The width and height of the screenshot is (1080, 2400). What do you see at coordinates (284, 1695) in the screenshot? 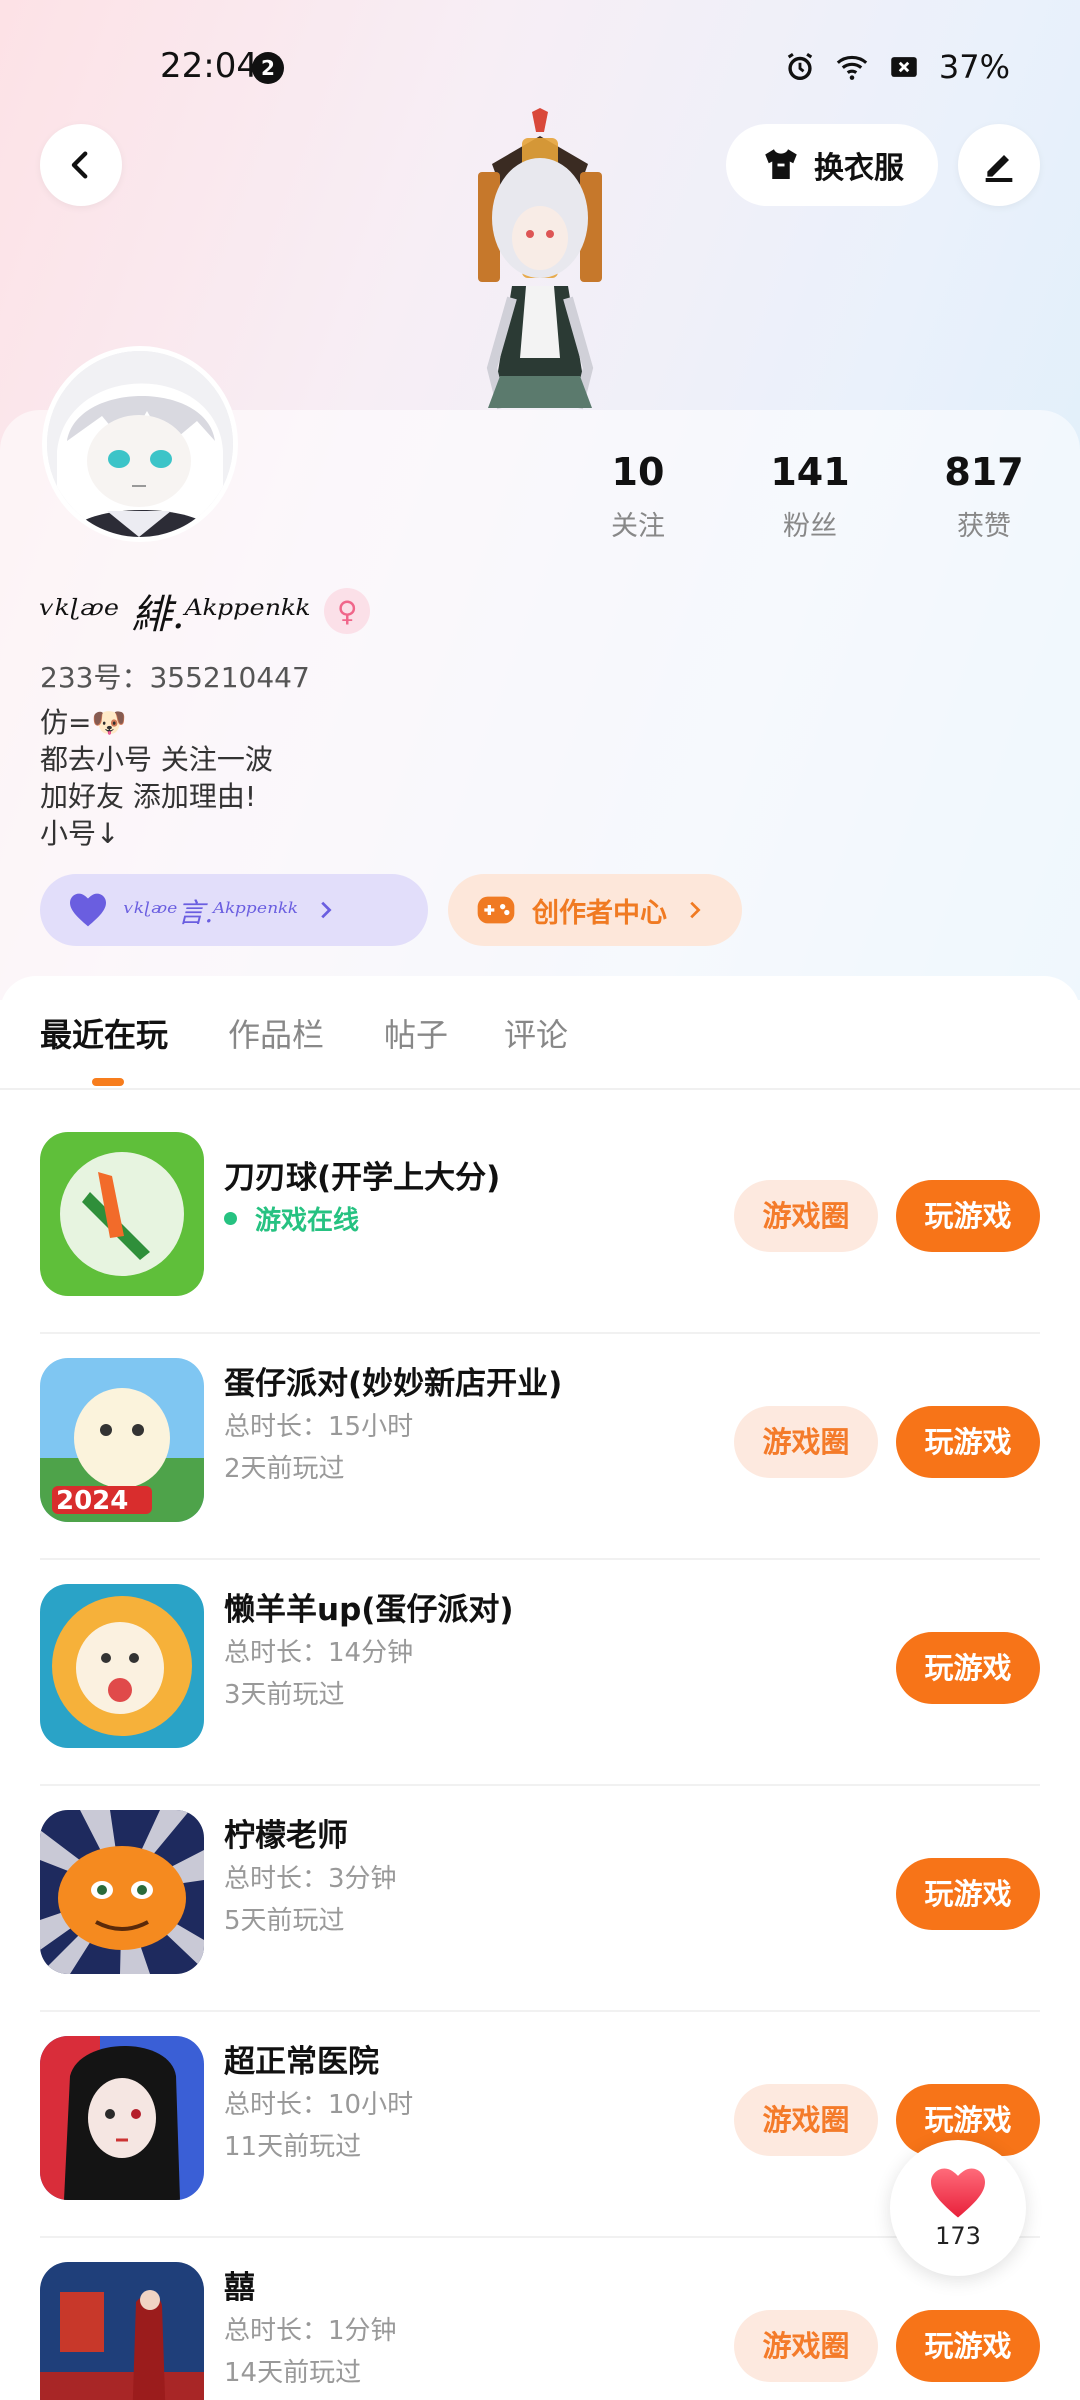
I see `game-last-played: 3天前玩过` at bounding box center [284, 1695].